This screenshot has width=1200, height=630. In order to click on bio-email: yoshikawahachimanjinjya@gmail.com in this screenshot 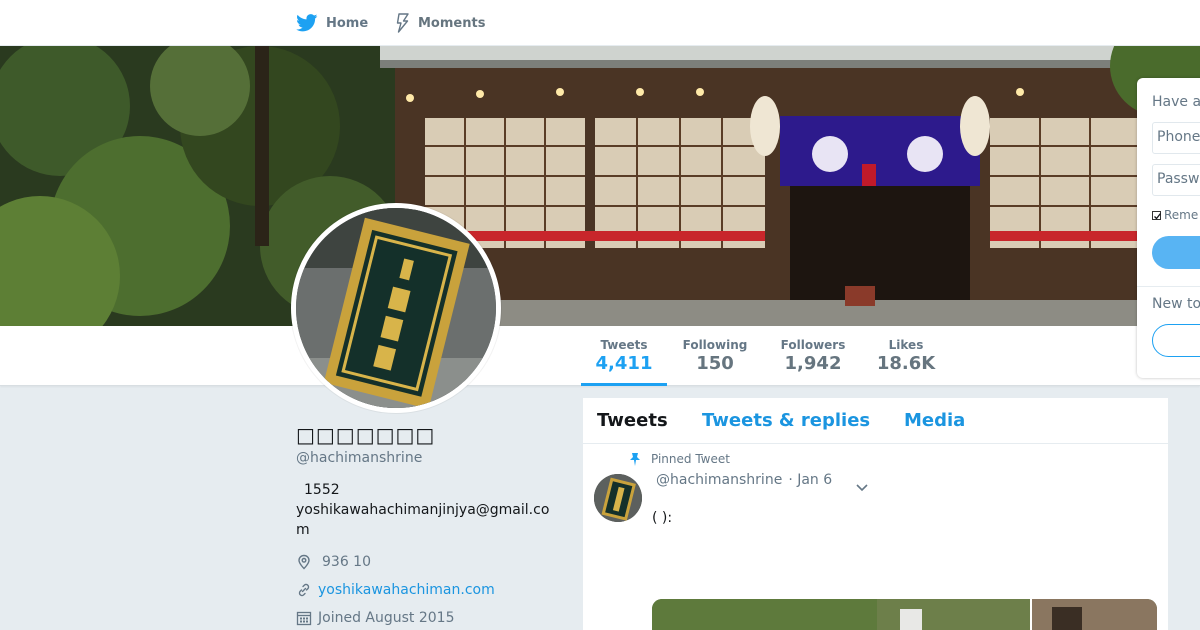, I will do `click(423, 520)`.